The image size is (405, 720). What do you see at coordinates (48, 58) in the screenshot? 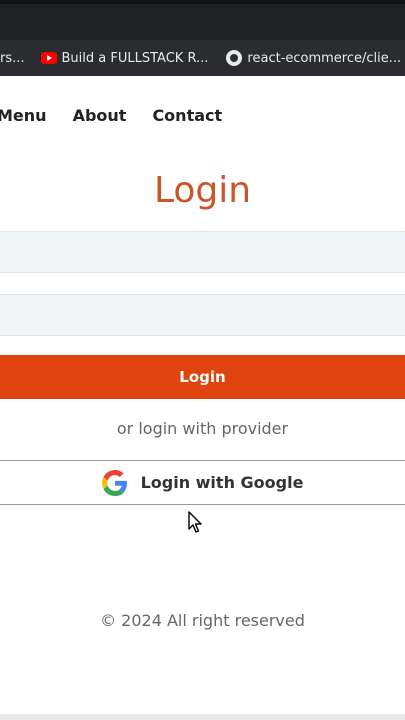
I see `youtube-icon` at bounding box center [48, 58].